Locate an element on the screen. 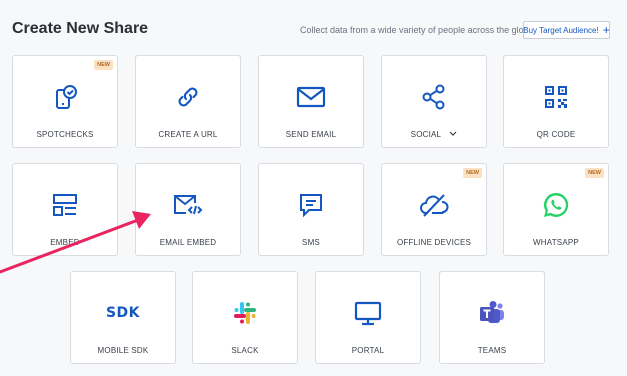  share-card-qr-code: QR CODE is located at coordinates (556, 101).